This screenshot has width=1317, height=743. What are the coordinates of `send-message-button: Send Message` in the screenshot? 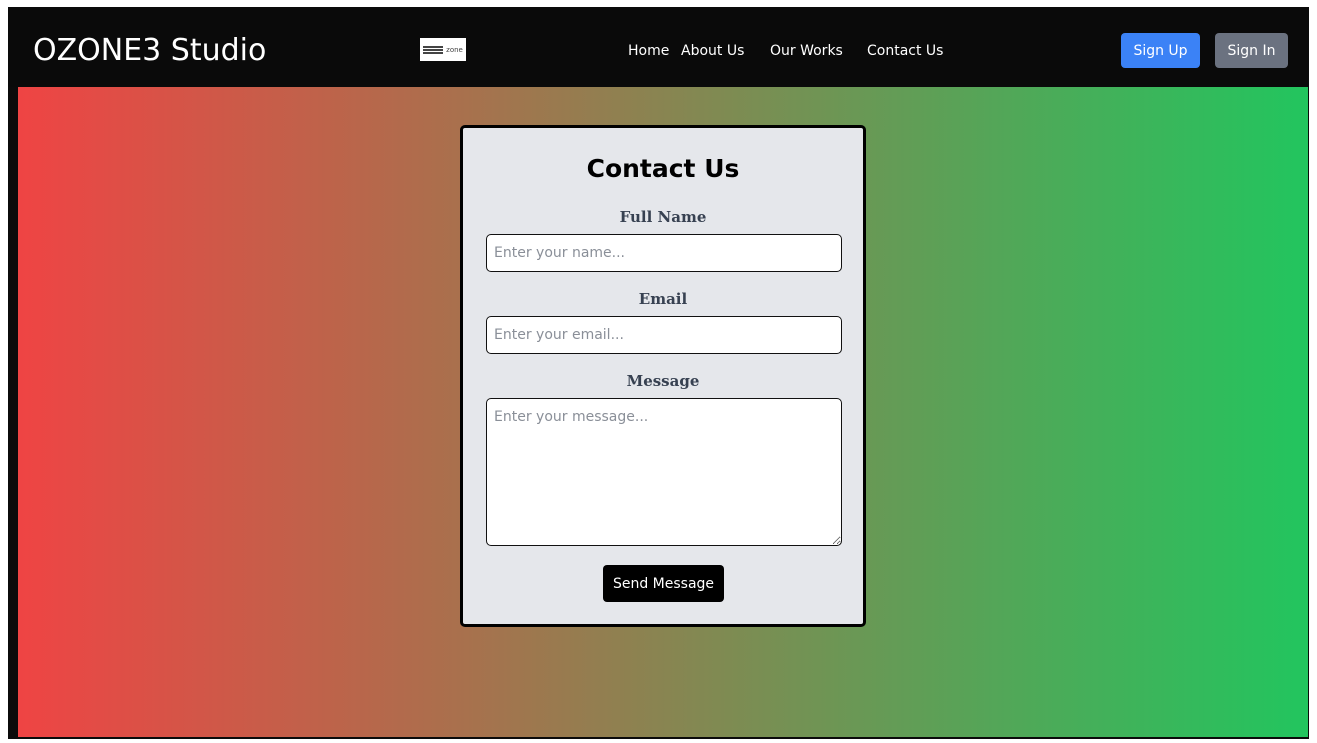 It's located at (663, 583).